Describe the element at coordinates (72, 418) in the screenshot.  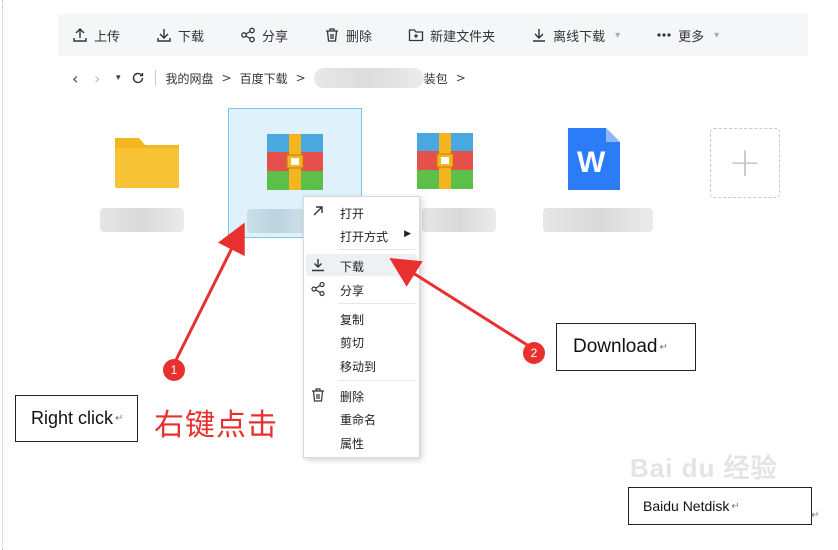
I see `callout-right-click-text: Right click` at that location.